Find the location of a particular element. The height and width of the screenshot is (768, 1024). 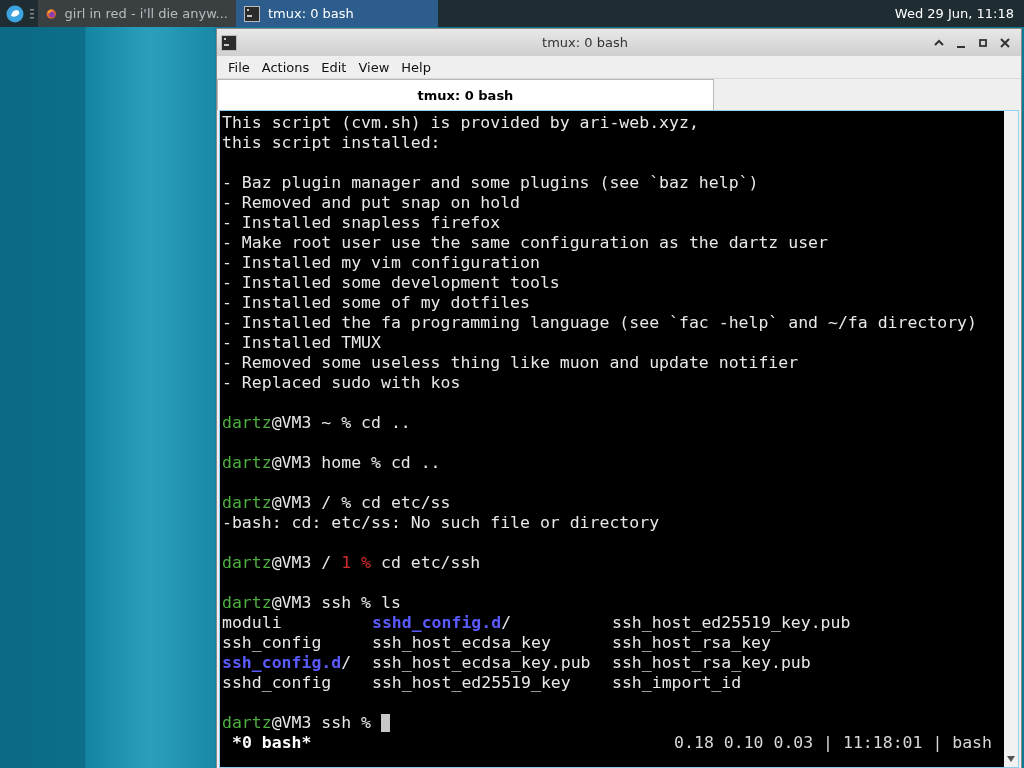

terminal-text: - Make root user use the same configuration as the dartz user is located at coordinates (525, 243).